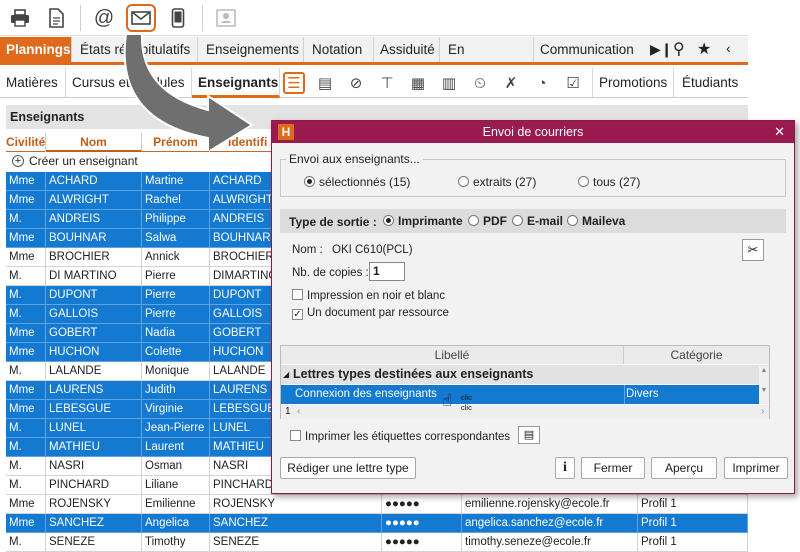 This screenshot has width=800, height=552. I want to click on dialog-titlebar: H Envoi de courriers ✕, so click(533, 132).